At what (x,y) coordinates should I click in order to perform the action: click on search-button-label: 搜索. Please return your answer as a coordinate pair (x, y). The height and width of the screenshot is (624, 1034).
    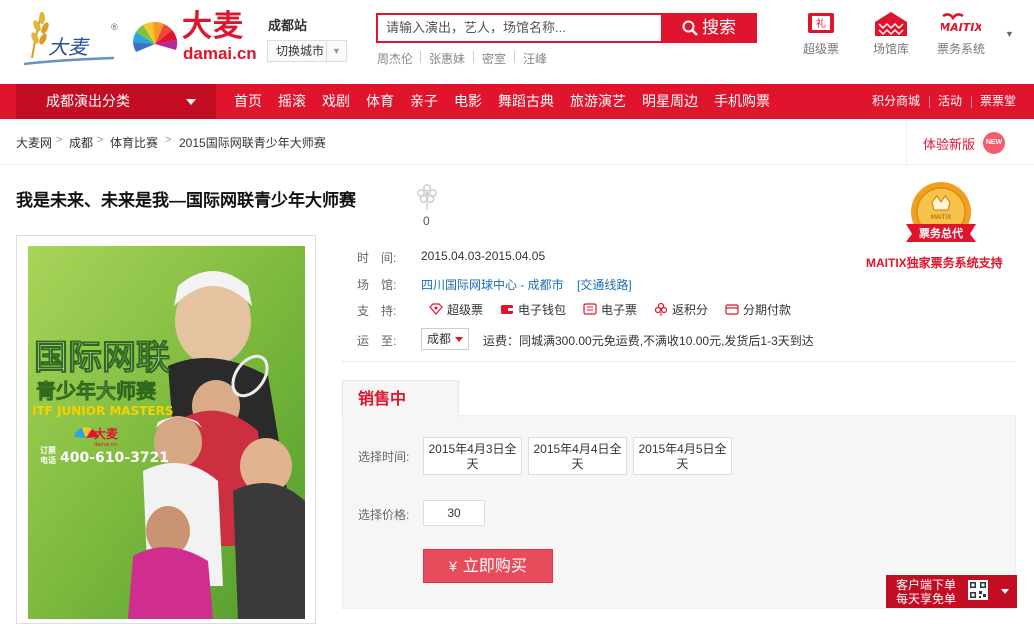
    Looking at the image, I should click on (719, 27).